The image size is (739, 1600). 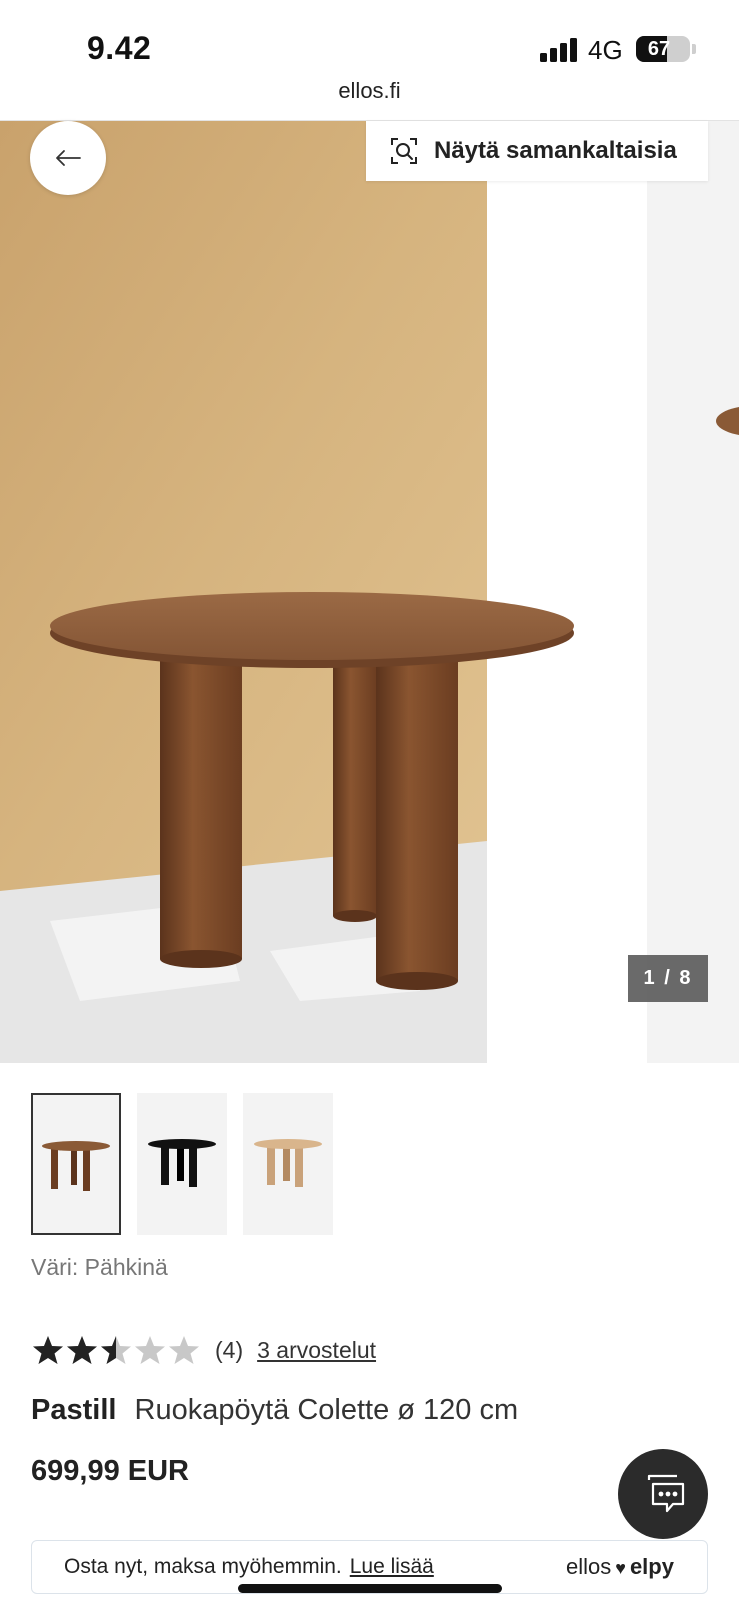 What do you see at coordinates (392, 1566) in the screenshot?
I see `read-more-link: Lue lisää` at bounding box center [392, 1566].